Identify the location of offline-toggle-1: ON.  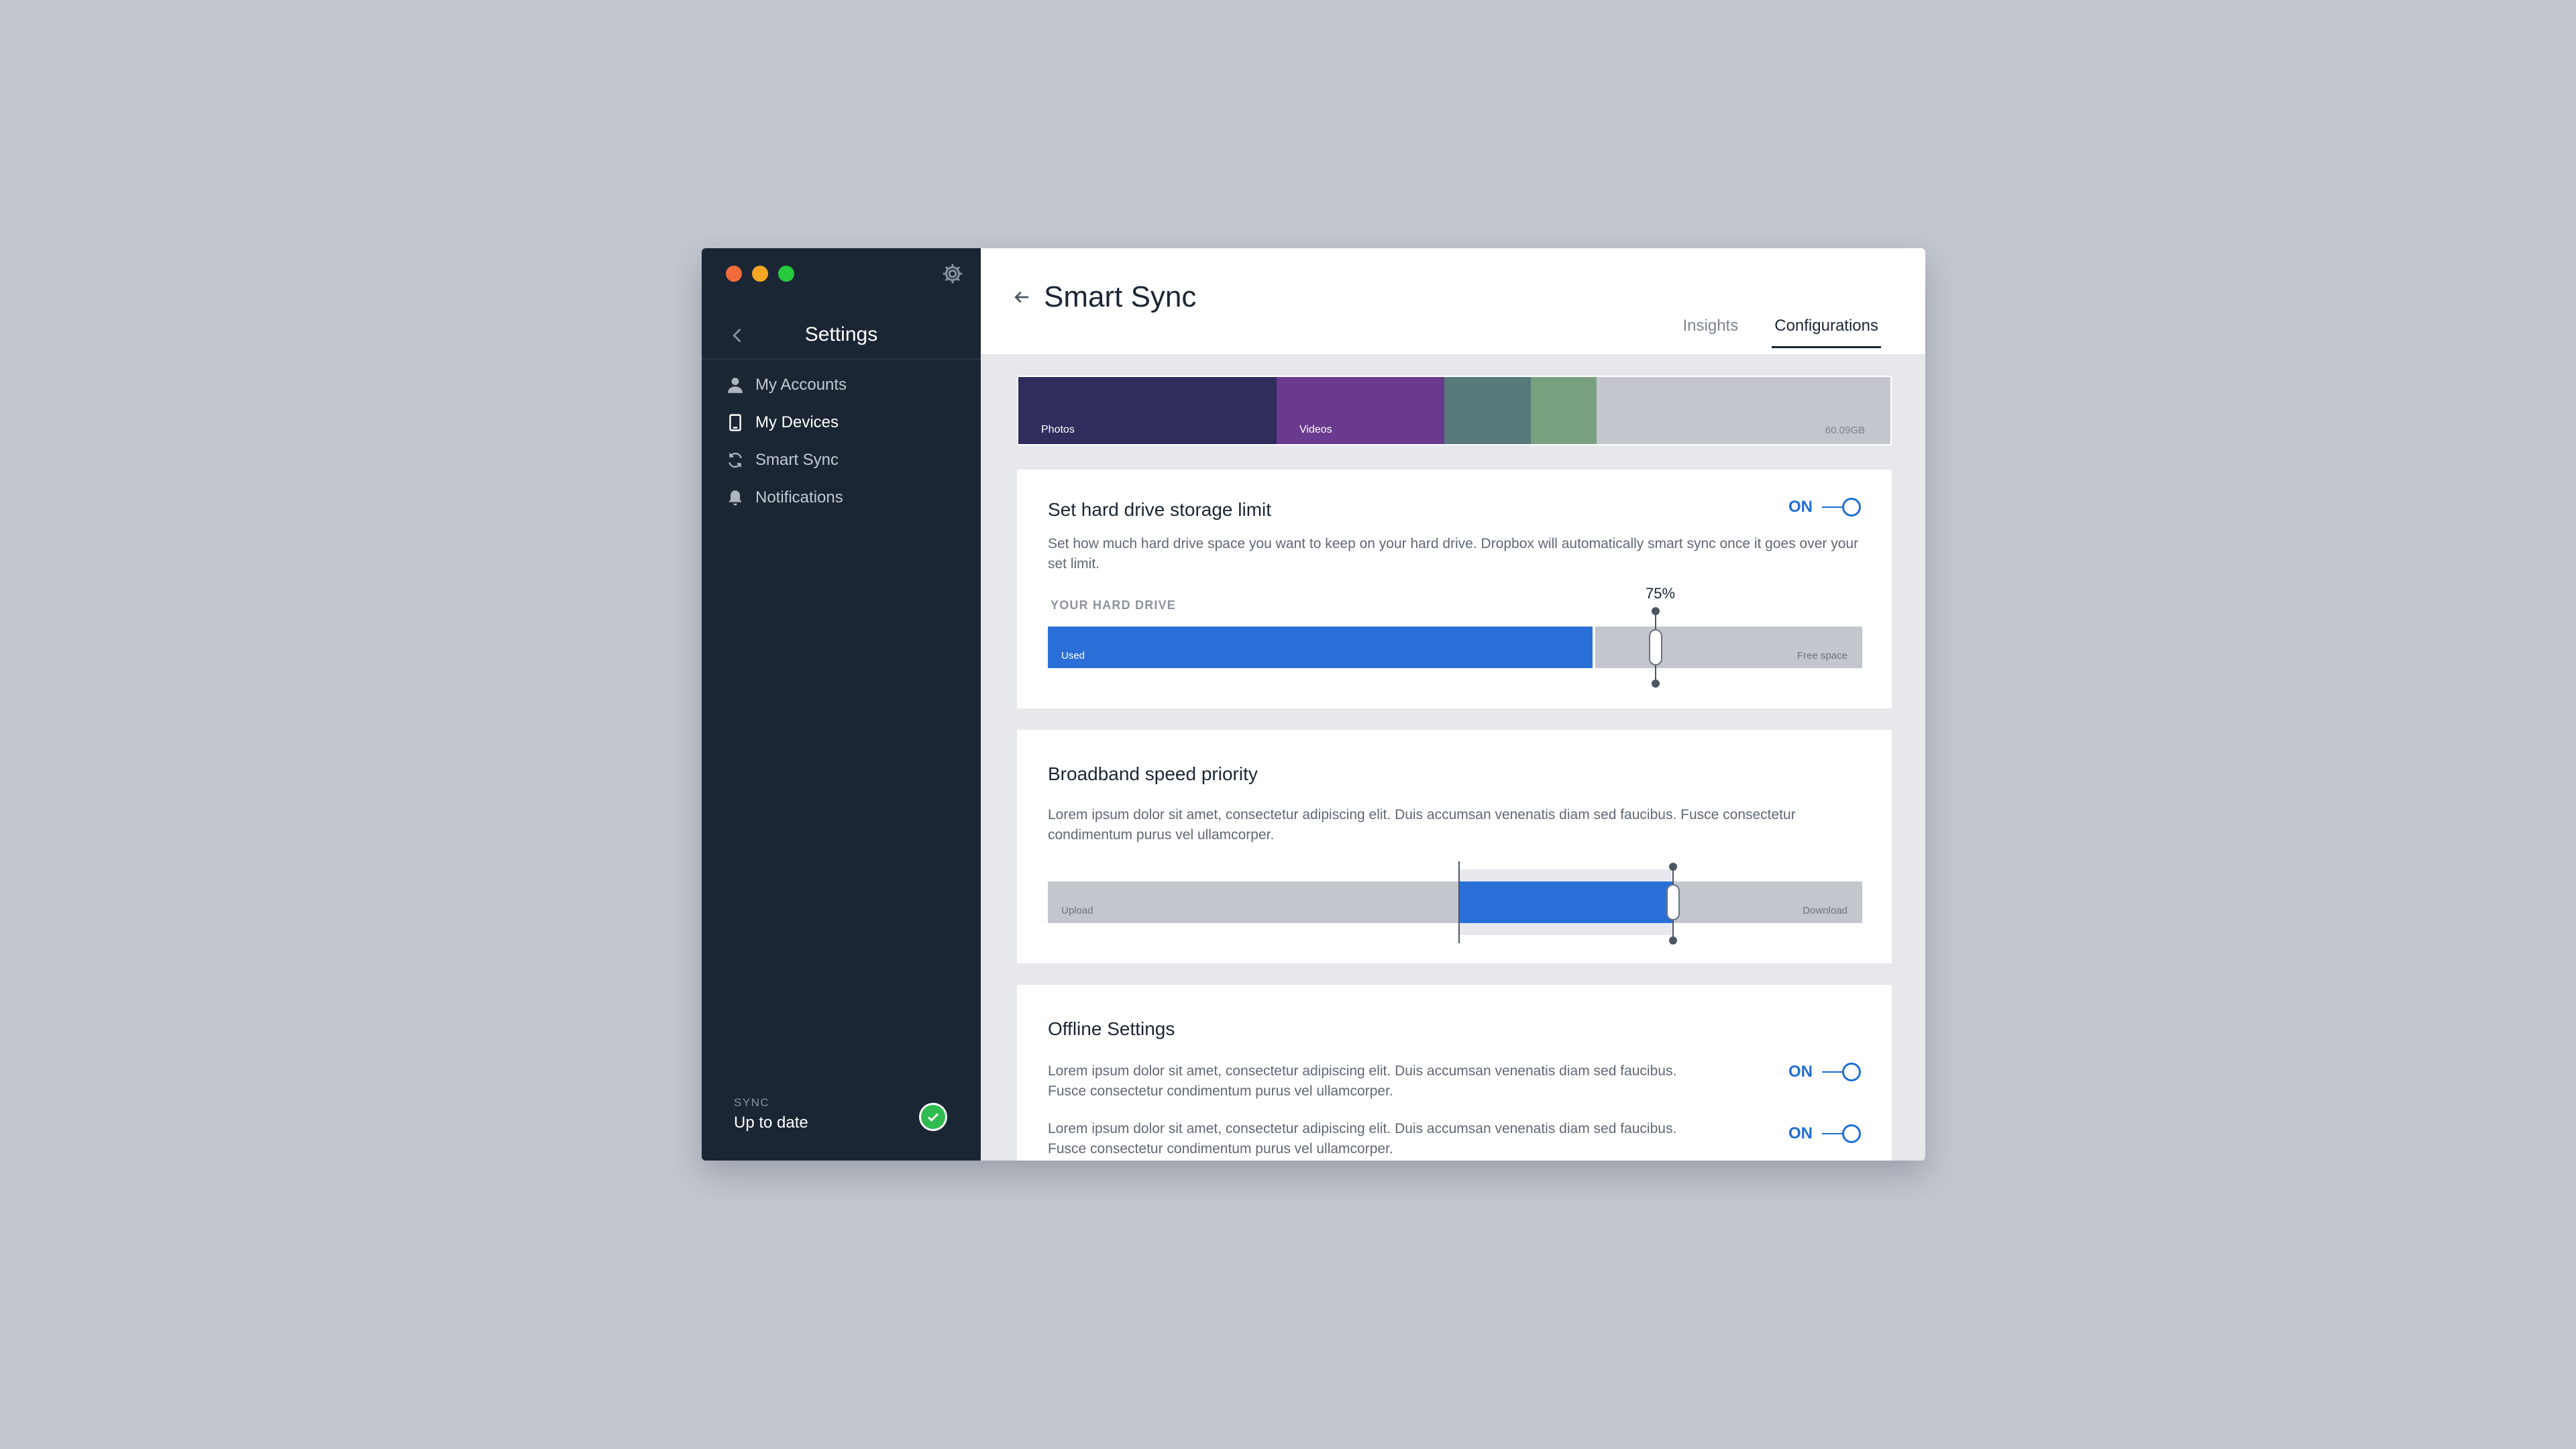
(1824, 1072).